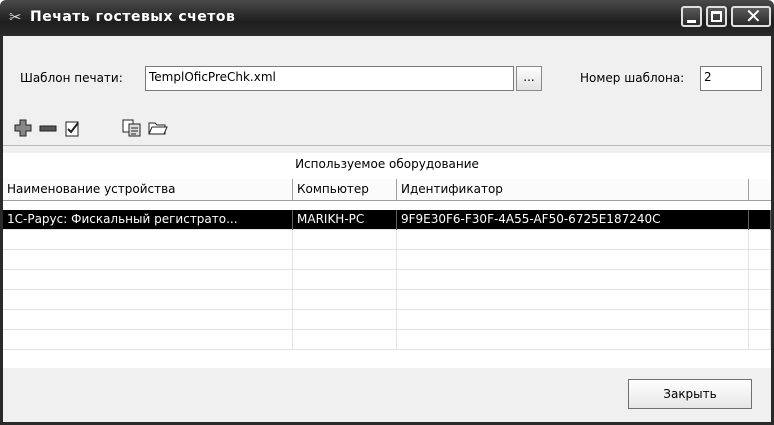 This screenshot has width=774, height=425. Describe the element at coordinates (632, 78) in the screenshot. I see `template-number-label: Номер шаблона:` at that location.